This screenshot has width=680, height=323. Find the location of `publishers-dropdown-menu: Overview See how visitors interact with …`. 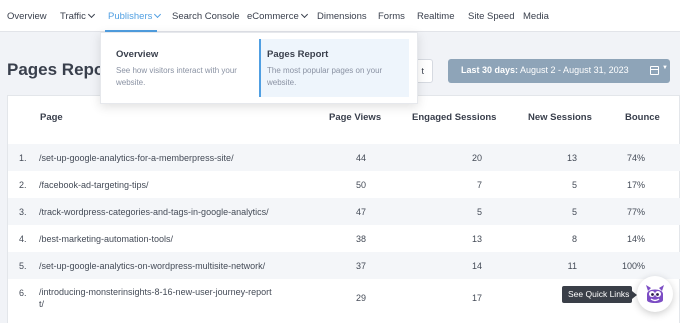

publishers-dropdown-menu: Overview See how visitors interact with … is located at coordinates (259, 68).